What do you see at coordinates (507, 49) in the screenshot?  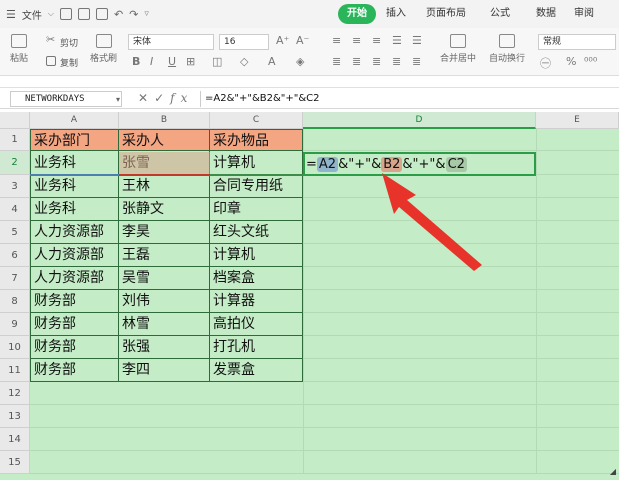 I see `wrap-text-button: 自动换行` at bounding box center [507, 49].